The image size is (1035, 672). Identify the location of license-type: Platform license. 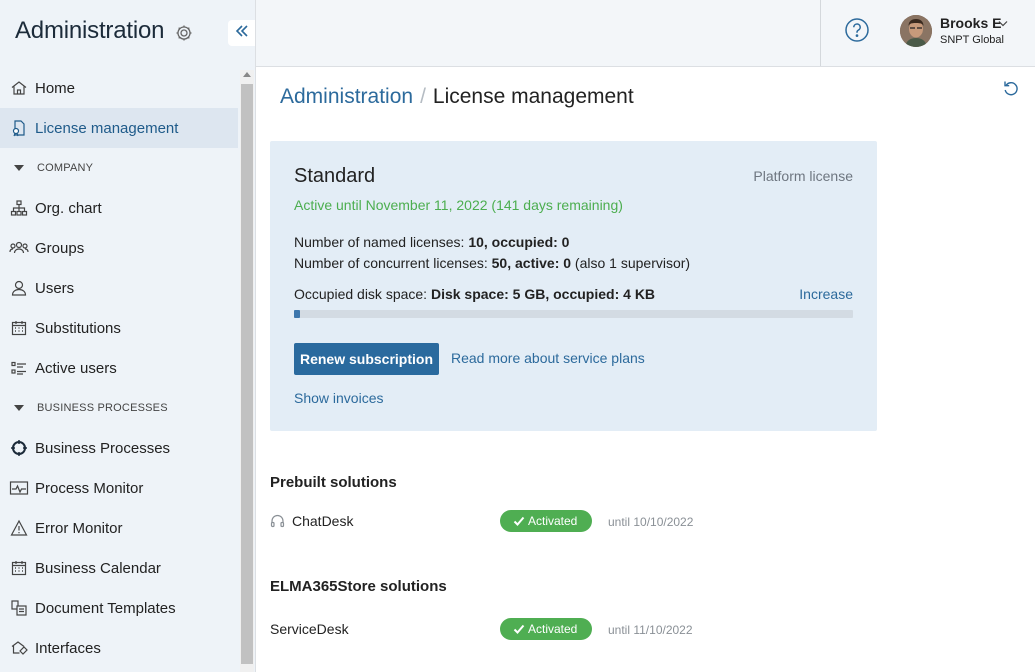
(803, 176).